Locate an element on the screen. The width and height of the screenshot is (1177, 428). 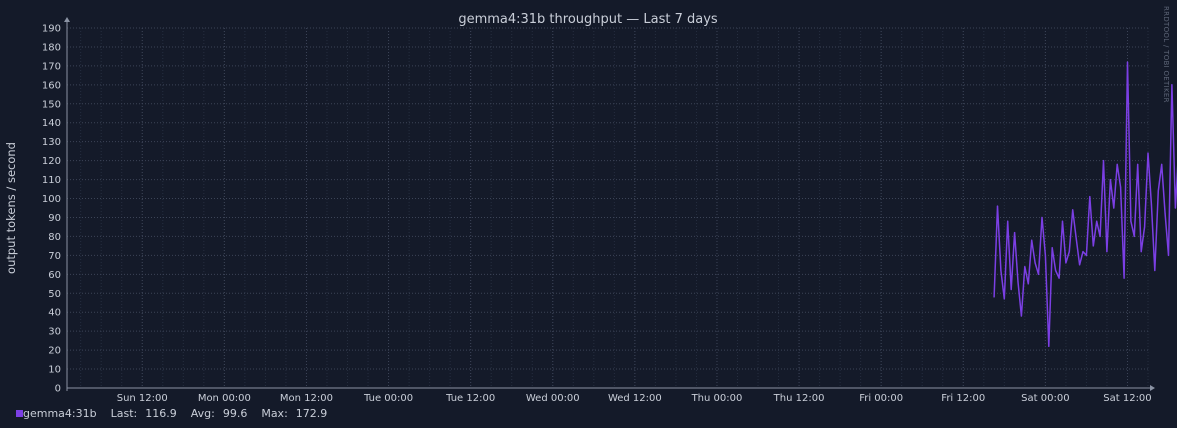
x-tick-label: Tue 00:00 is located at coordinates (388, 398).